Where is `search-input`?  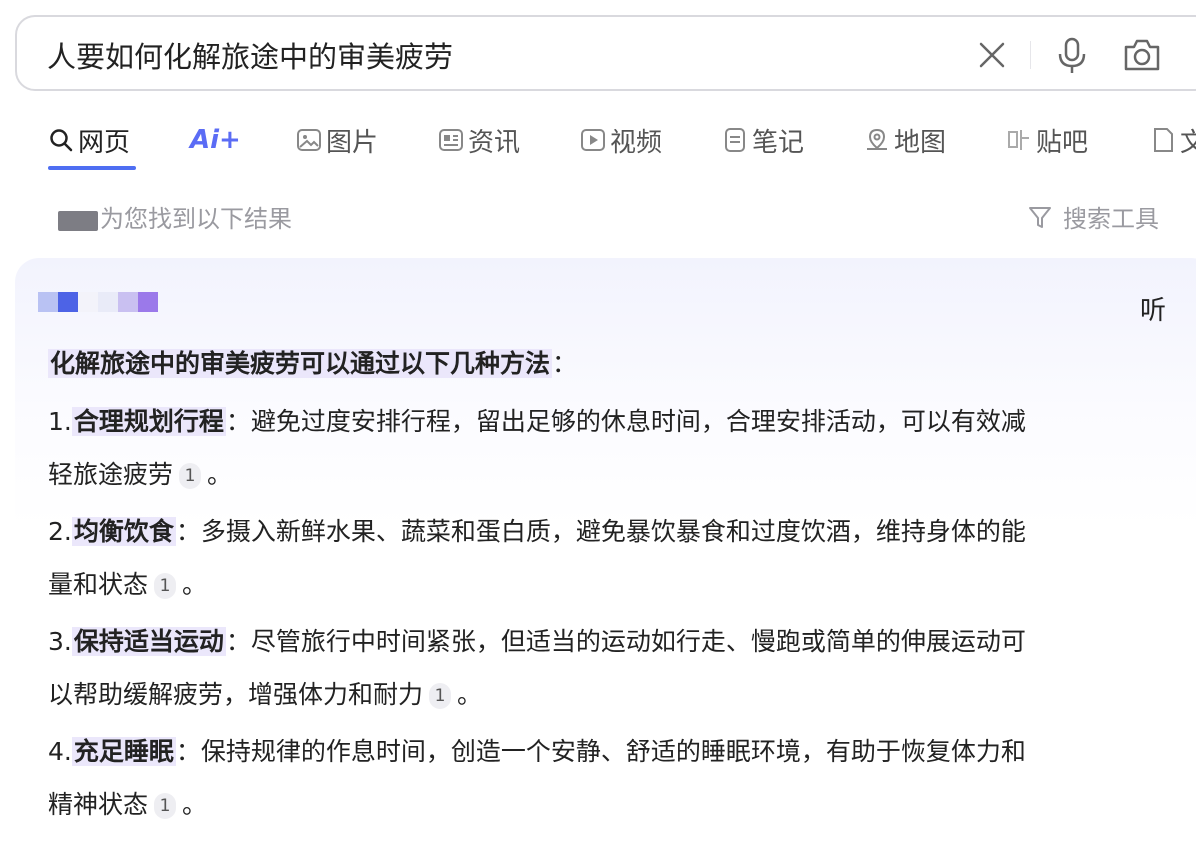
search-input is located at coordinates (487, 55).